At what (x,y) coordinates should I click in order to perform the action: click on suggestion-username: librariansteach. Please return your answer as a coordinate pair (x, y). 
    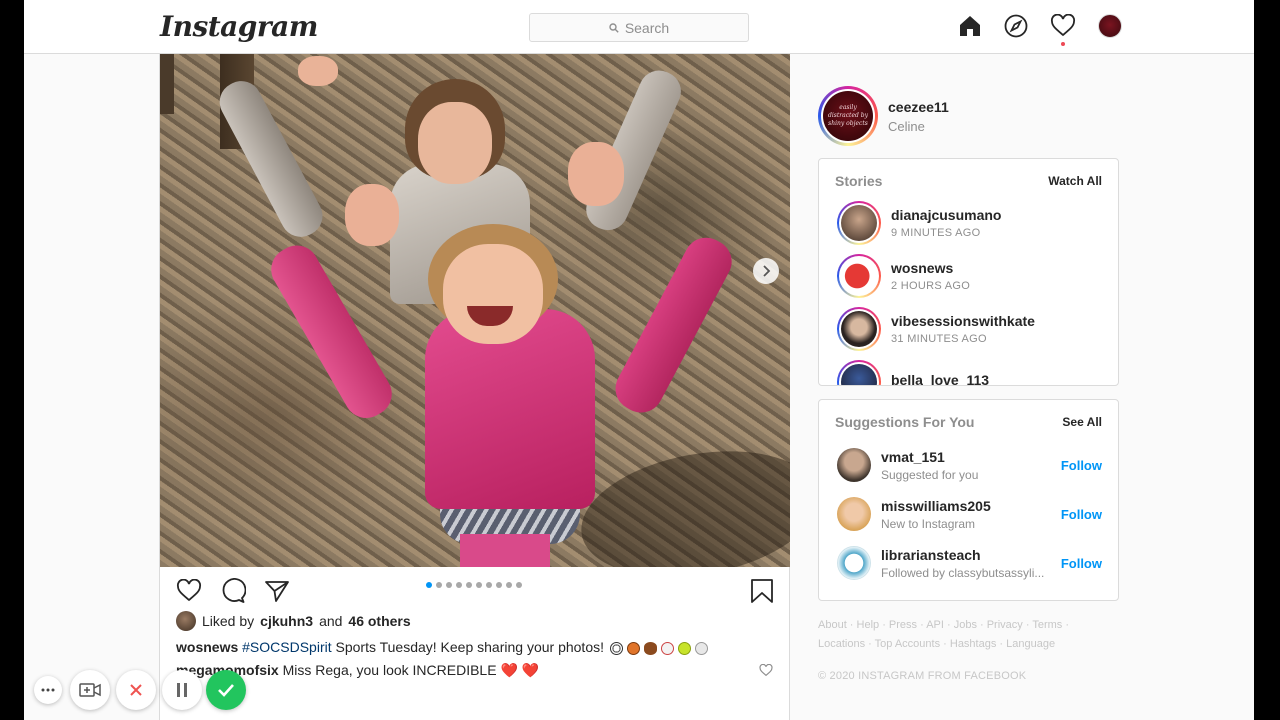
    Looking at the image, I should click on (962, 555).